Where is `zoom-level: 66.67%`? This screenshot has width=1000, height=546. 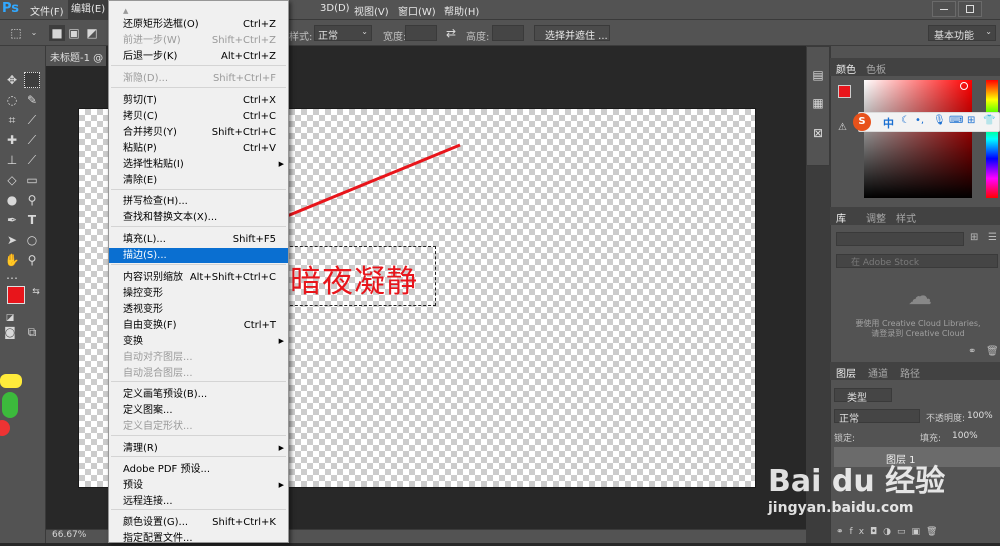
zoom-level: 66.67% is located at coordinates (69, 535).